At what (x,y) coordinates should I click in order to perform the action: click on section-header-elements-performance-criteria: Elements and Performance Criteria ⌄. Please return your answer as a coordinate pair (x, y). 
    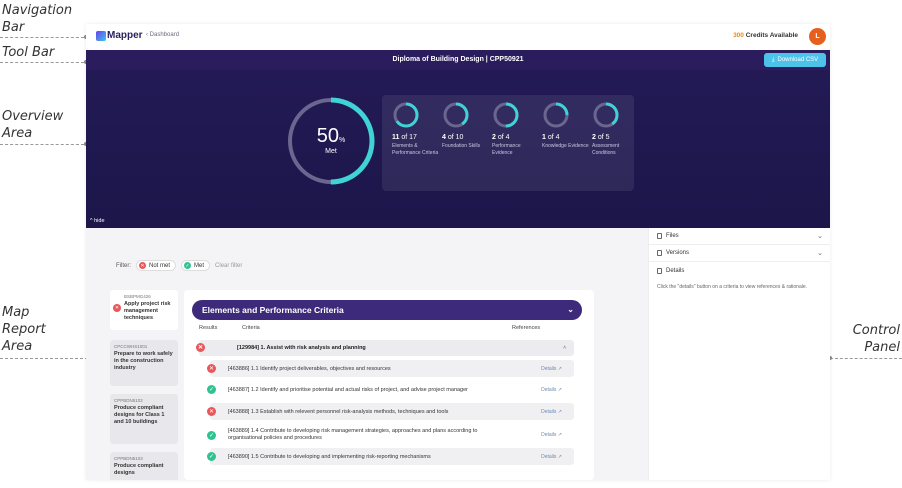
    Looking at the image, I should click on (387, 310).